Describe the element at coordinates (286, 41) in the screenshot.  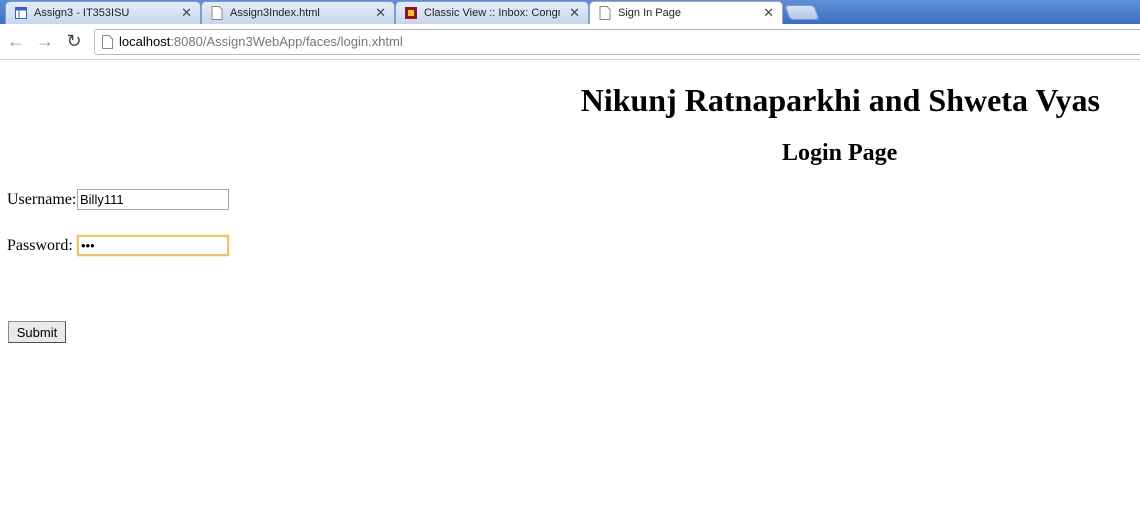
I see `url-path: :8080/Assign3WebApp/faces/login.xhtml` at that location.